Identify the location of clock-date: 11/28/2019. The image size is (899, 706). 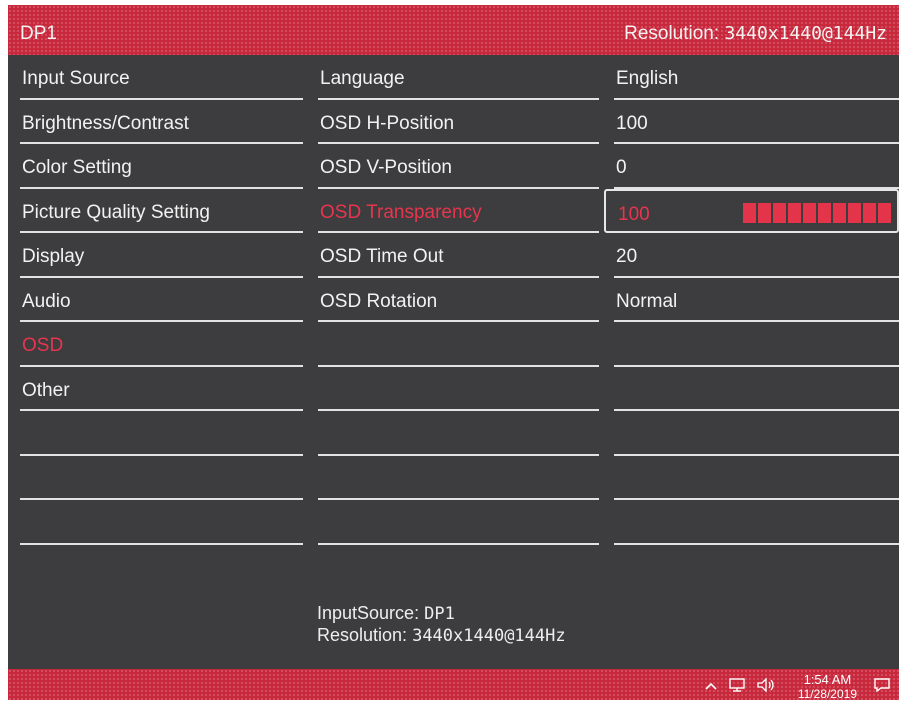
(827, 693).